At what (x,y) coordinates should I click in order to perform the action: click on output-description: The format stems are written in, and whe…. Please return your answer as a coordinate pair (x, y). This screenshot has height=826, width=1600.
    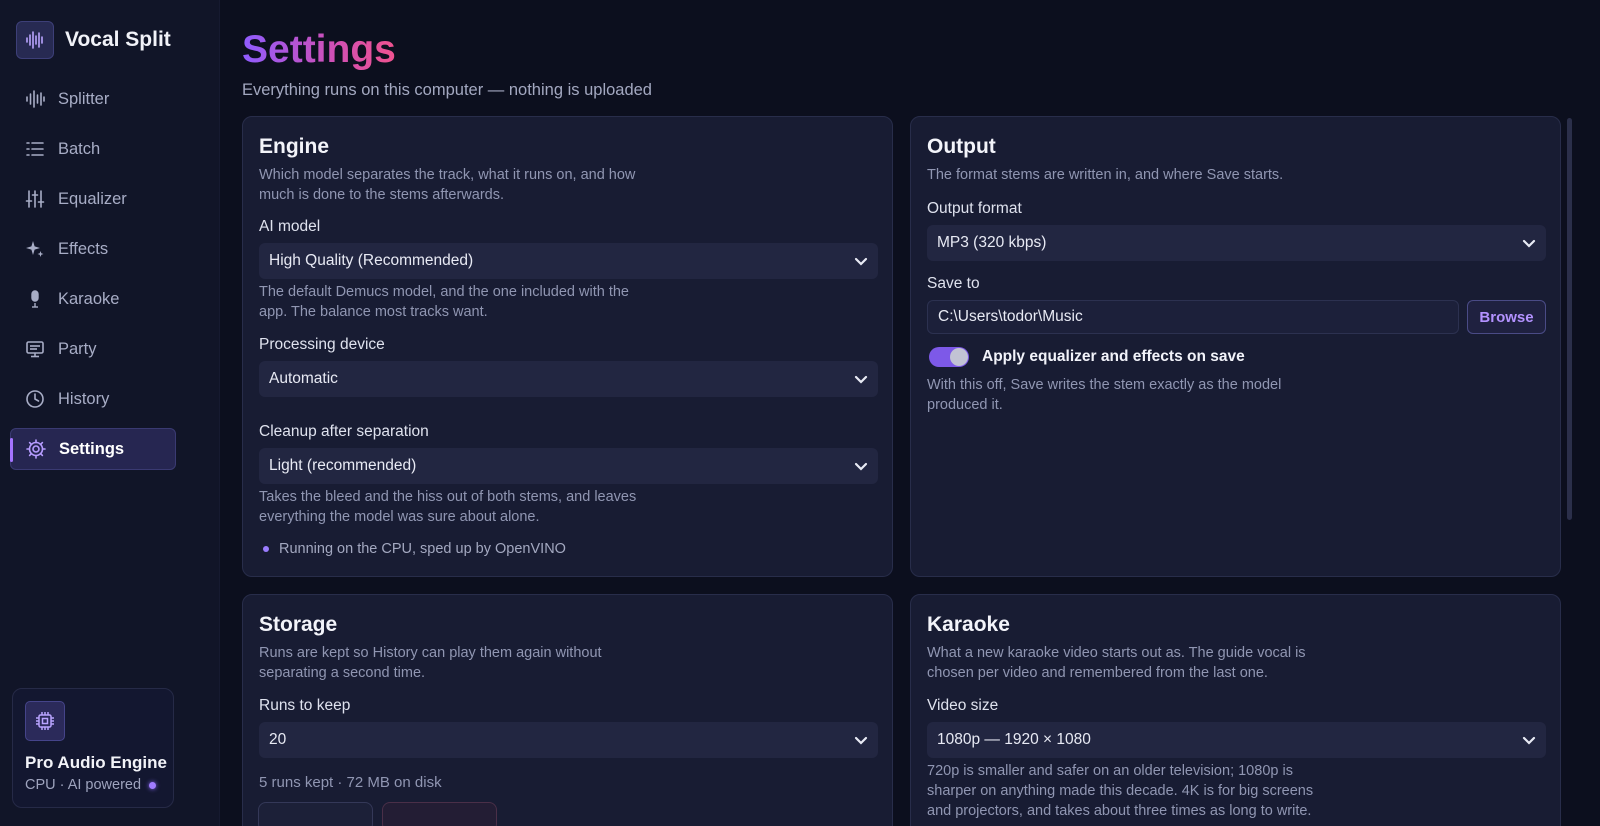
    Looking at the image, I should click on (1105, 175).